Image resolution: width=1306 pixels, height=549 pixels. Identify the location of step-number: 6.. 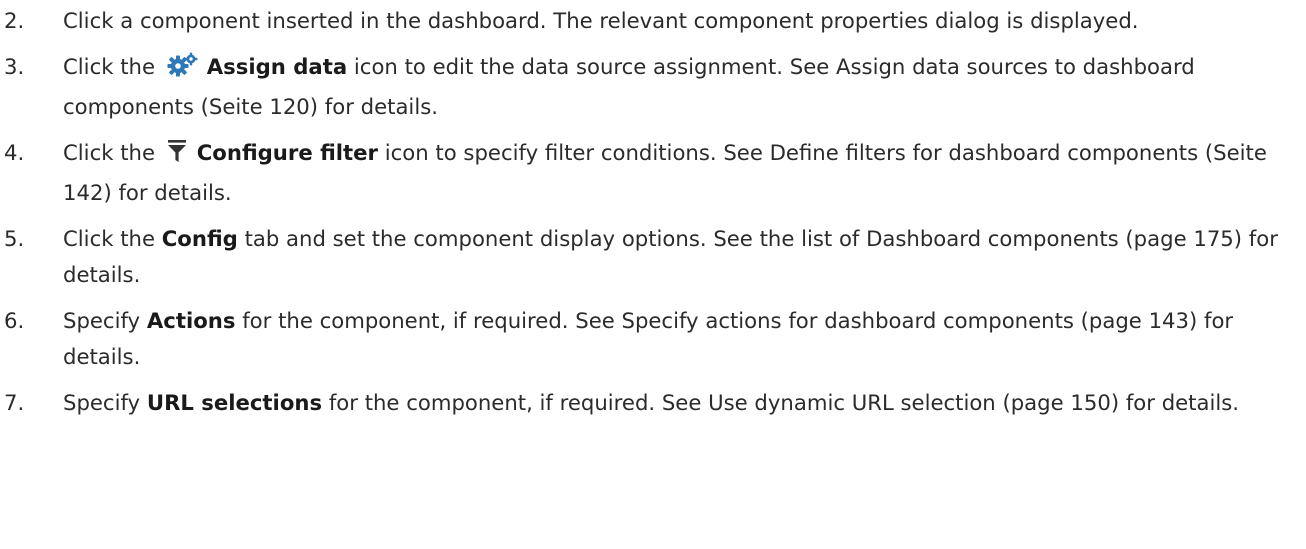
(14, 320).